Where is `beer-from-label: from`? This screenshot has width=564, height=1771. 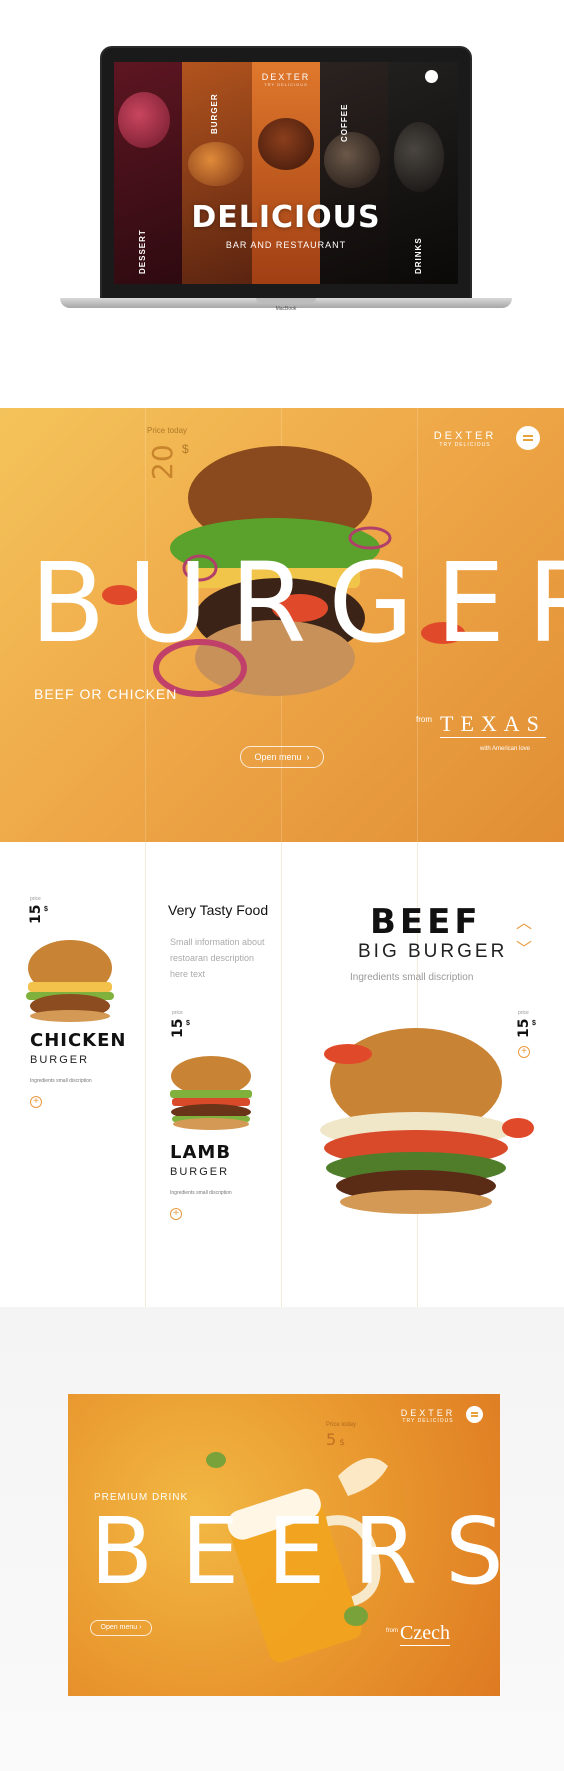
beer-from-label: from is located at coordinates (392, 1631).